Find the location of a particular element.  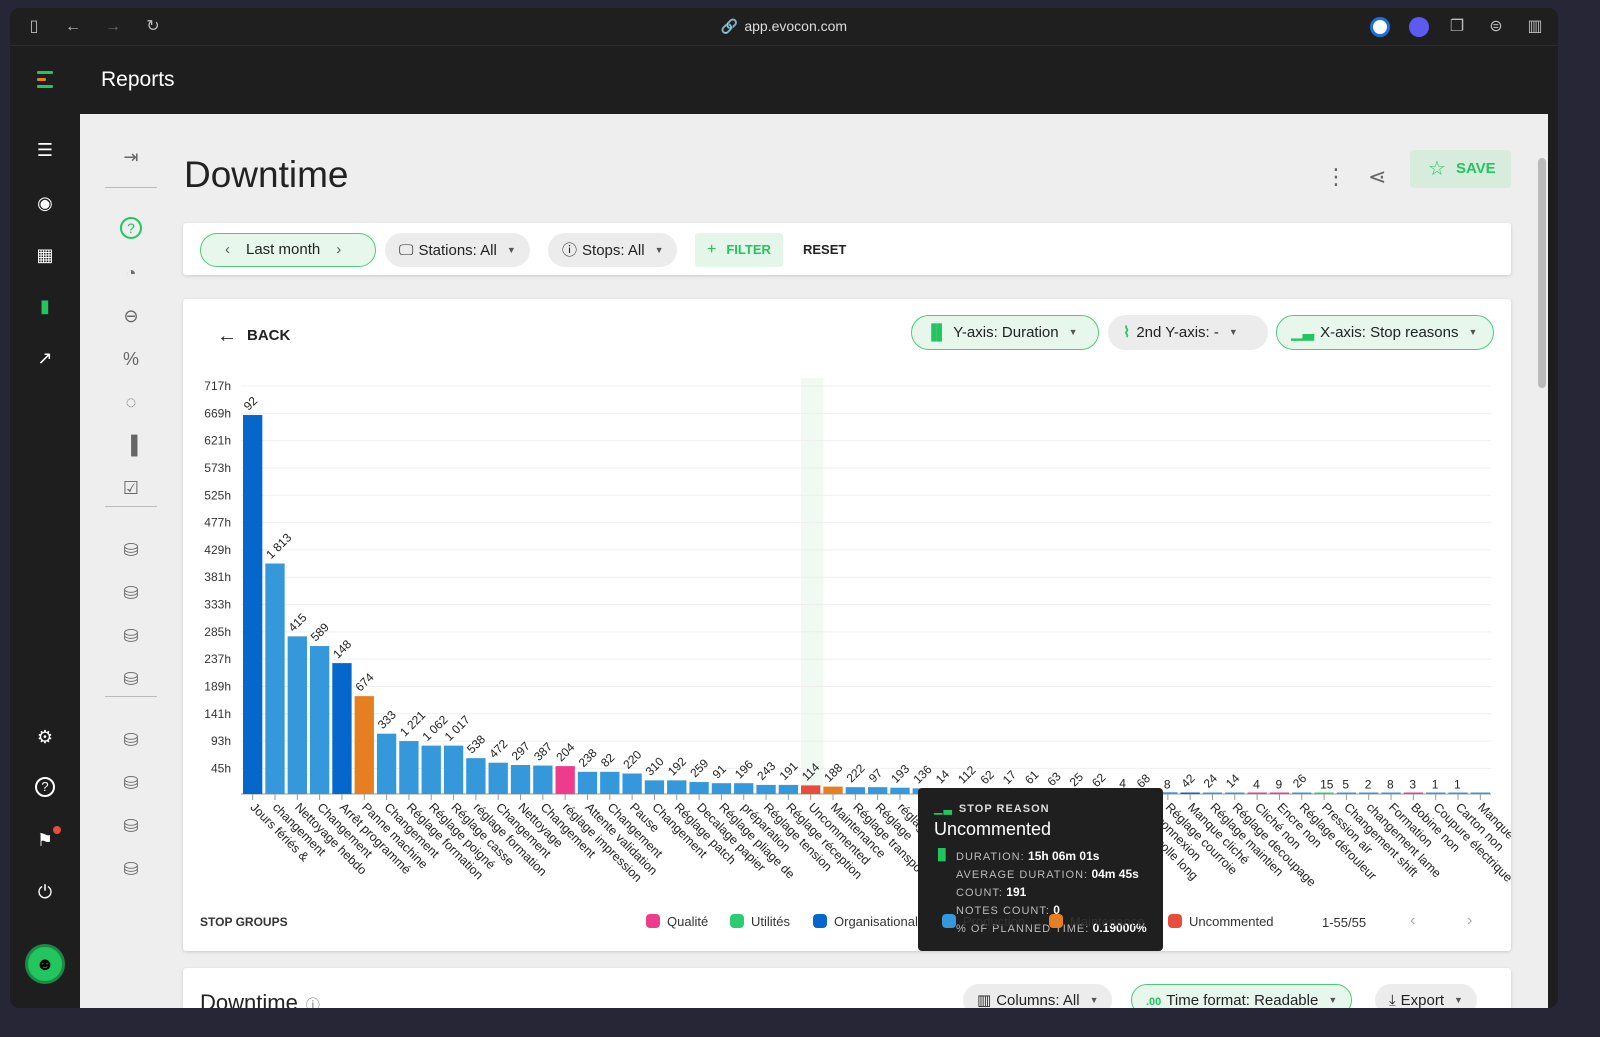

add-filter-button: + FILTER is located at coordinates (739, 250).